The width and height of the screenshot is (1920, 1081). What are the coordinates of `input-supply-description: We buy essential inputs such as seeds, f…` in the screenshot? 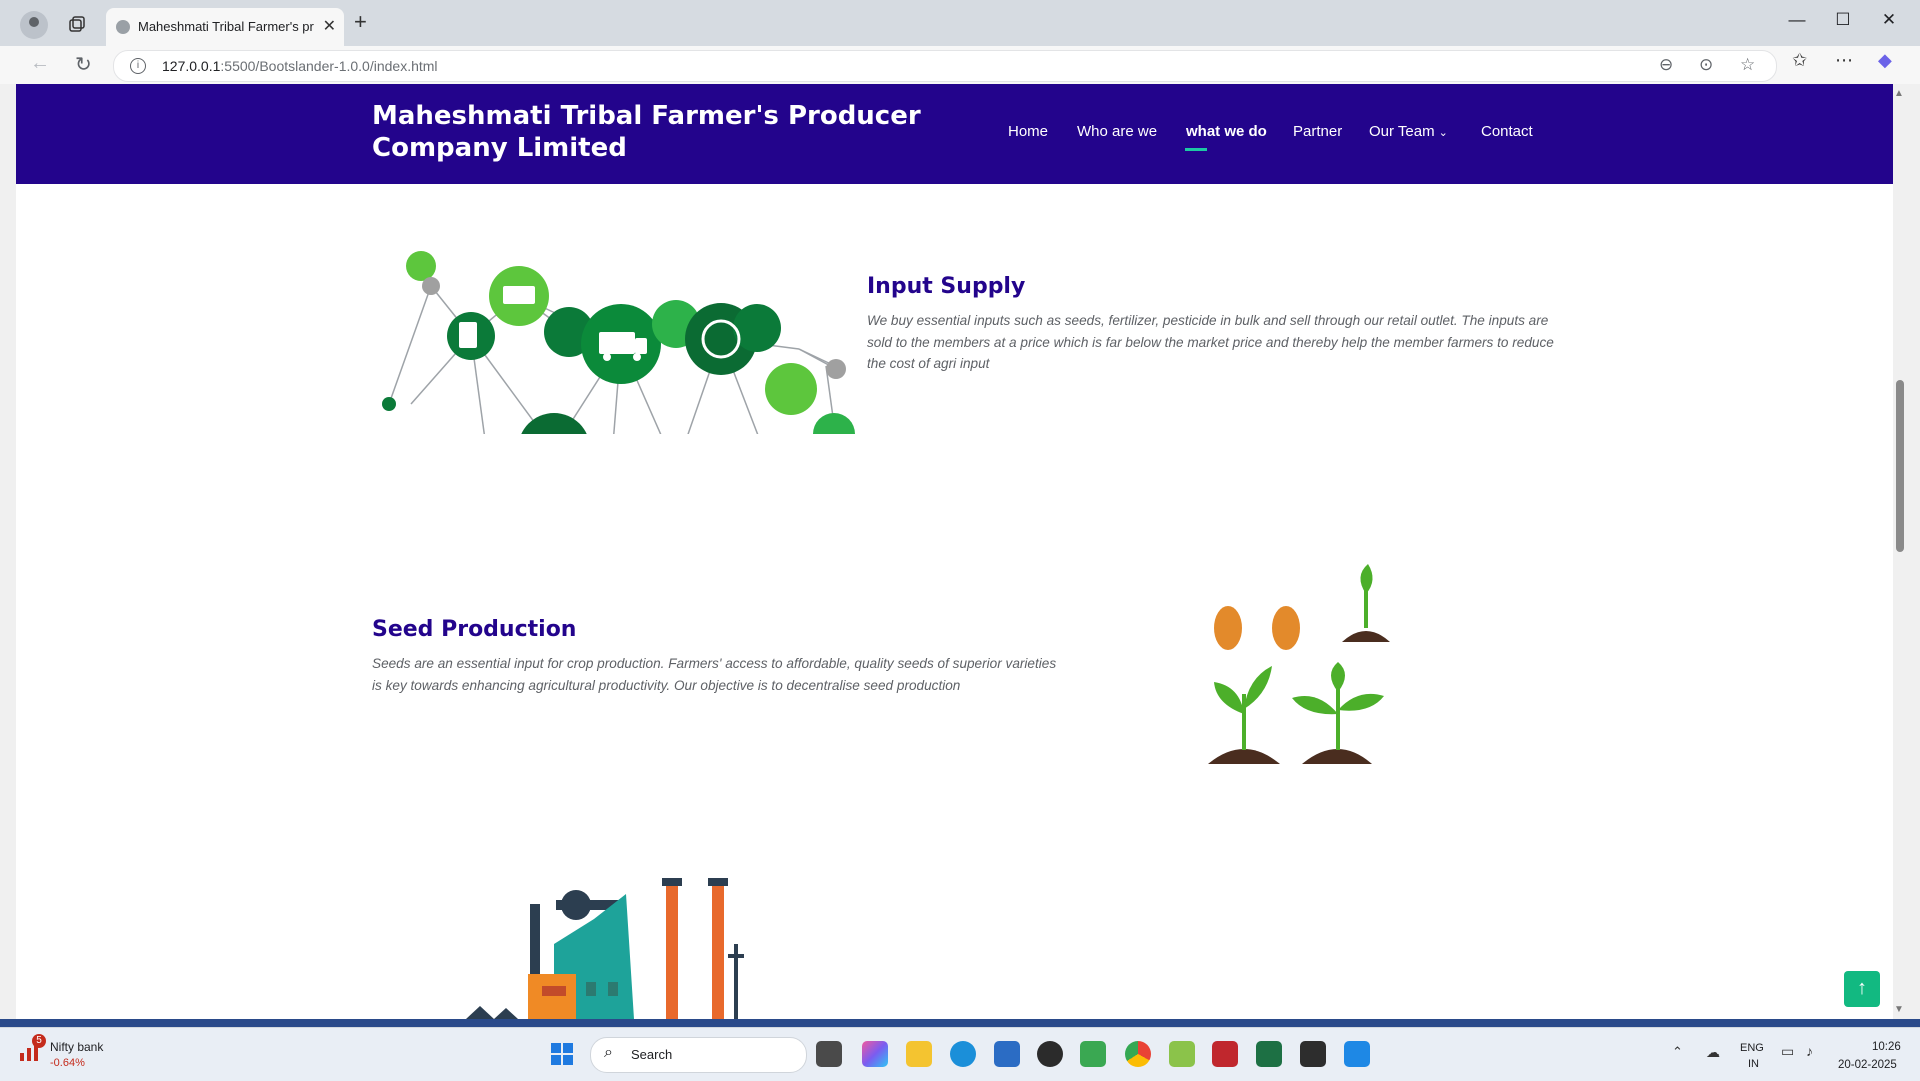 It's located at (1210, 342).